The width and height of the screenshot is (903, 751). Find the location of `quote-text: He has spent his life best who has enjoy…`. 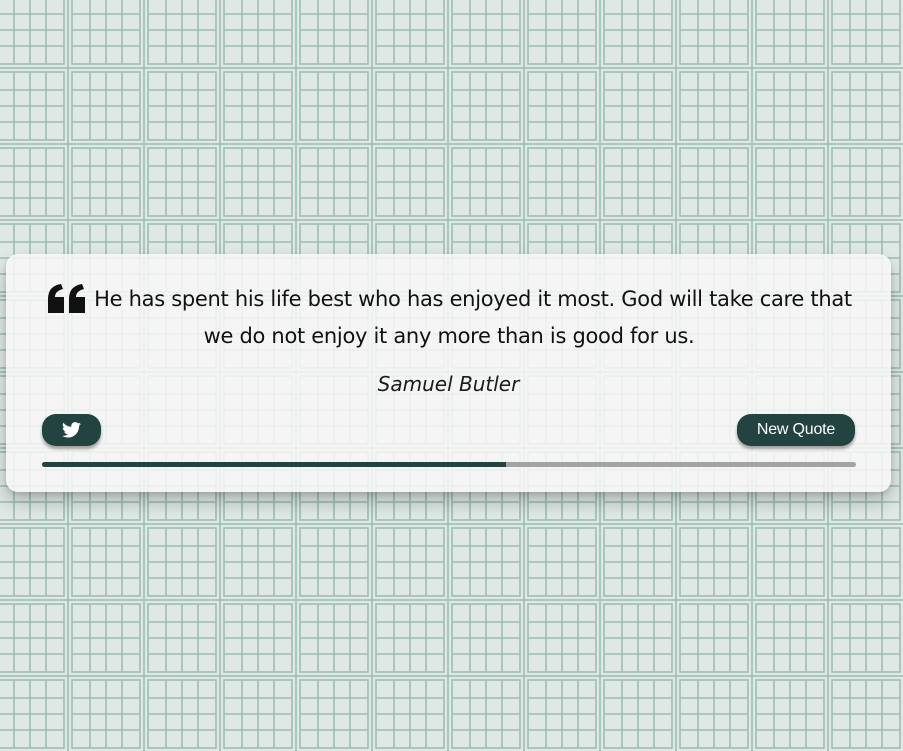

quote-text: He has spent his life best who has enjoy… is located at coordinates (473, 317).